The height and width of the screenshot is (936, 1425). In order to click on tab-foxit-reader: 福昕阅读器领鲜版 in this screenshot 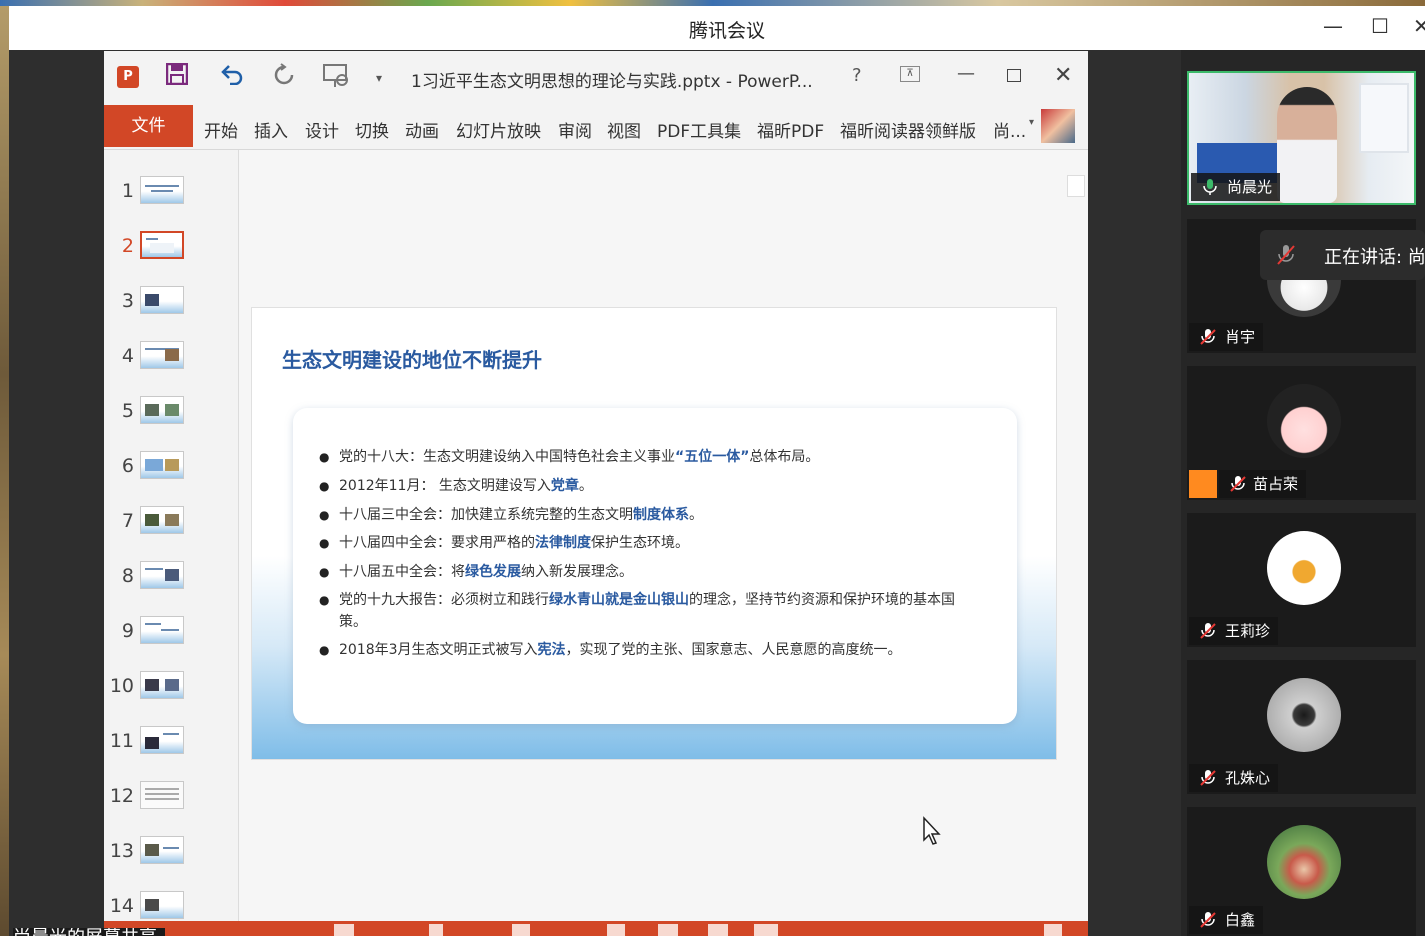, I will do `click(908, 129)`.